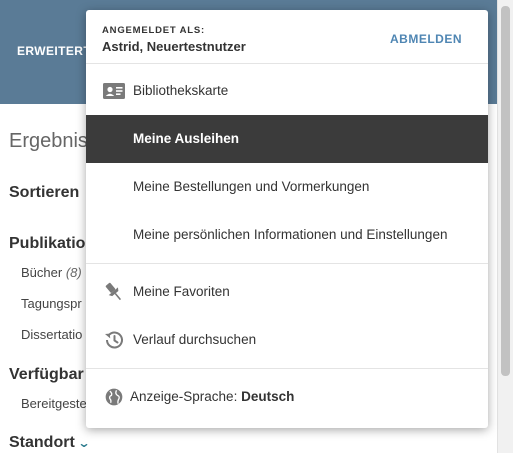 Image resolution: width=513 pixels, height=453 pixels. I want to click on signed-in-label: ANGEMELDET ALS:, so click(153, 30).